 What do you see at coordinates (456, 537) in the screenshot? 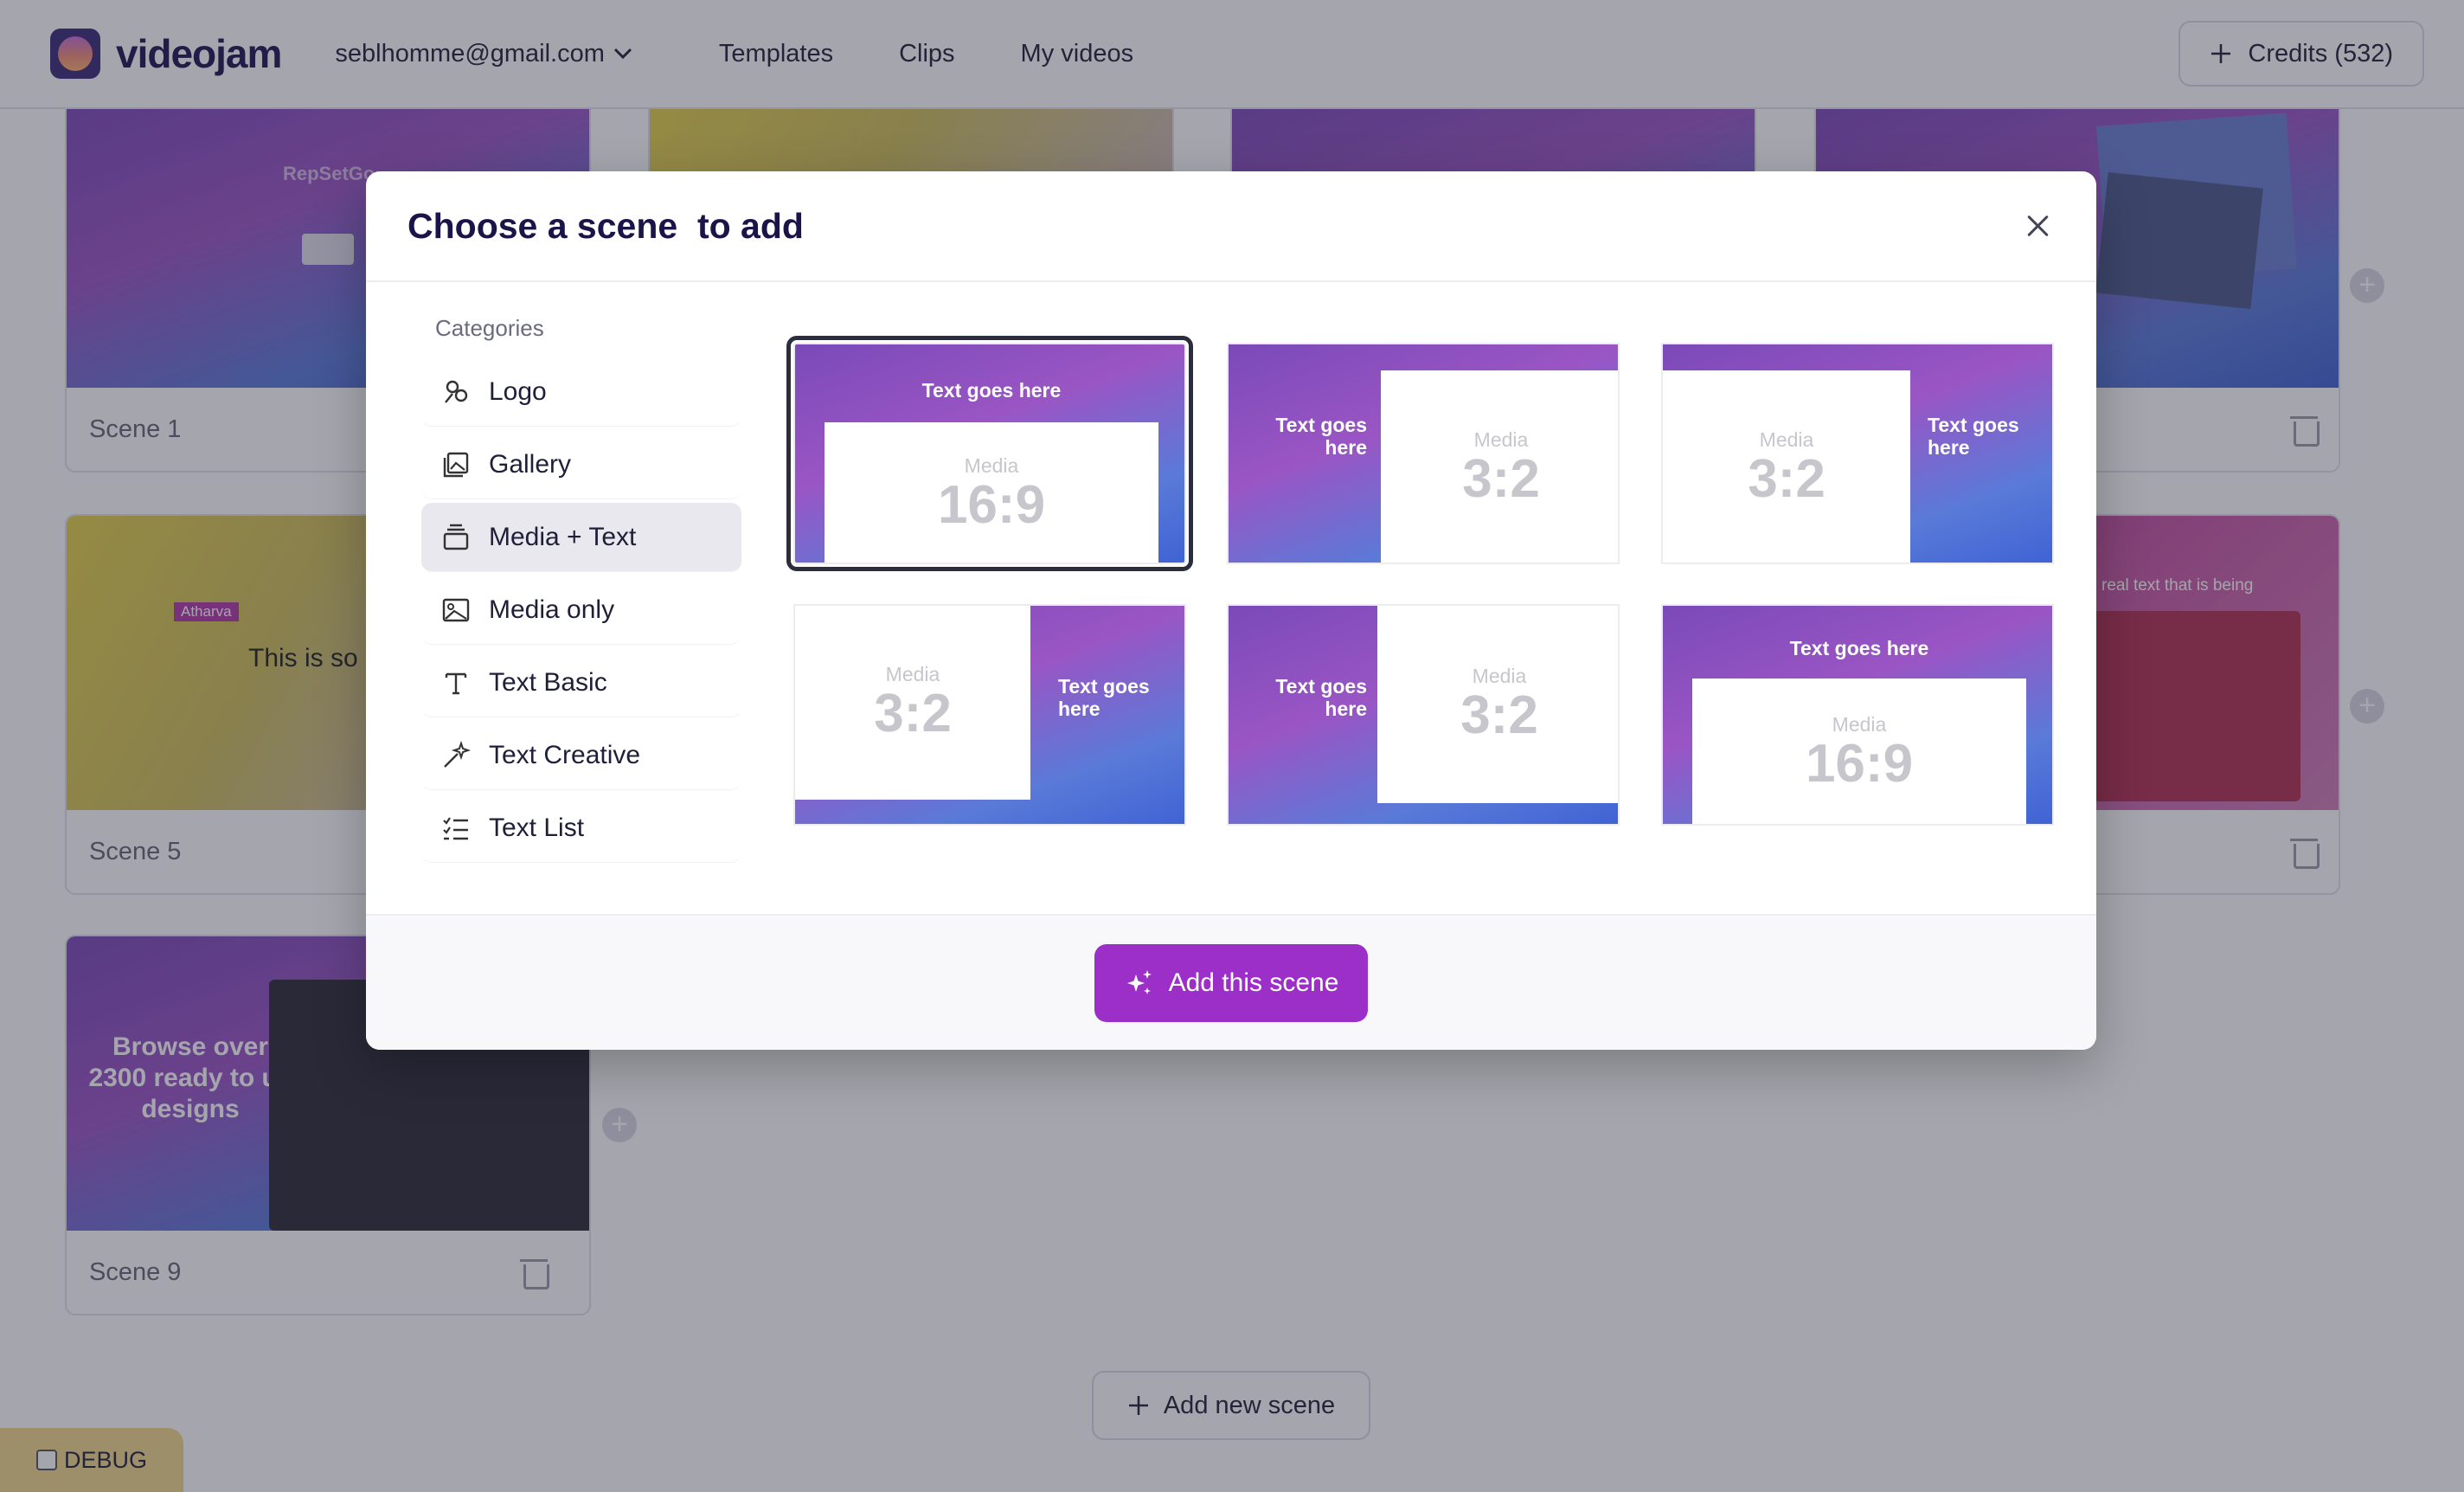
I see `media-text-icon` at bounding box center [456, 537].